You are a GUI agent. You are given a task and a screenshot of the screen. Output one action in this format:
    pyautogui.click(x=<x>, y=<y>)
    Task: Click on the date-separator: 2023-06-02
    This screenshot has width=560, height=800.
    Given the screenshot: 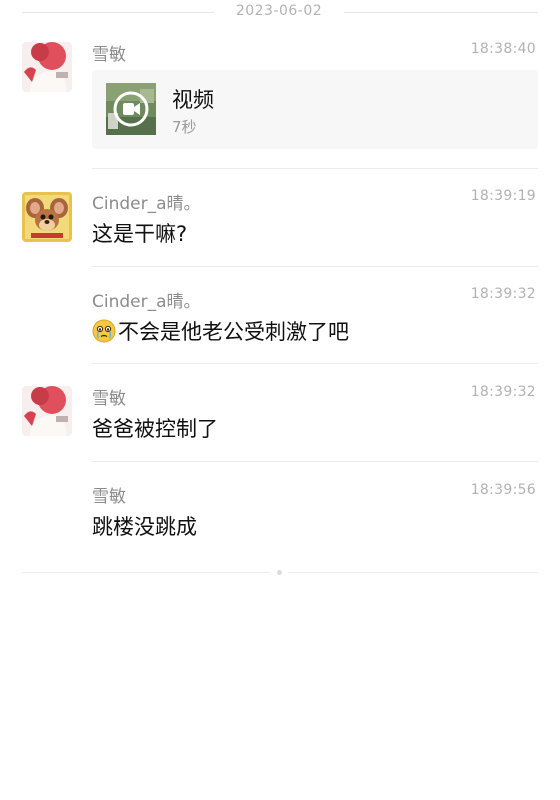 What is the action you would take?
    pyautogui.click(x=280, y=13)
    